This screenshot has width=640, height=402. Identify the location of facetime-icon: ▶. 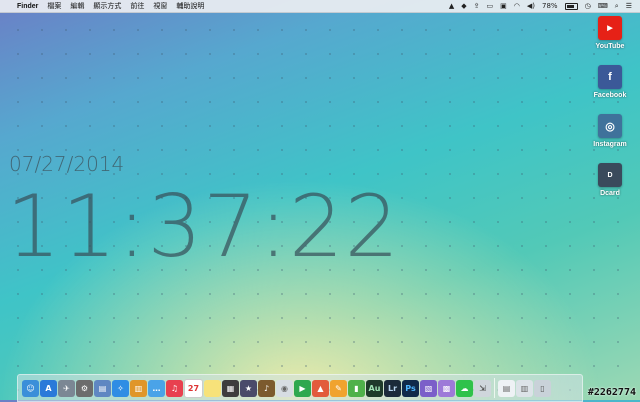
(302, 388).